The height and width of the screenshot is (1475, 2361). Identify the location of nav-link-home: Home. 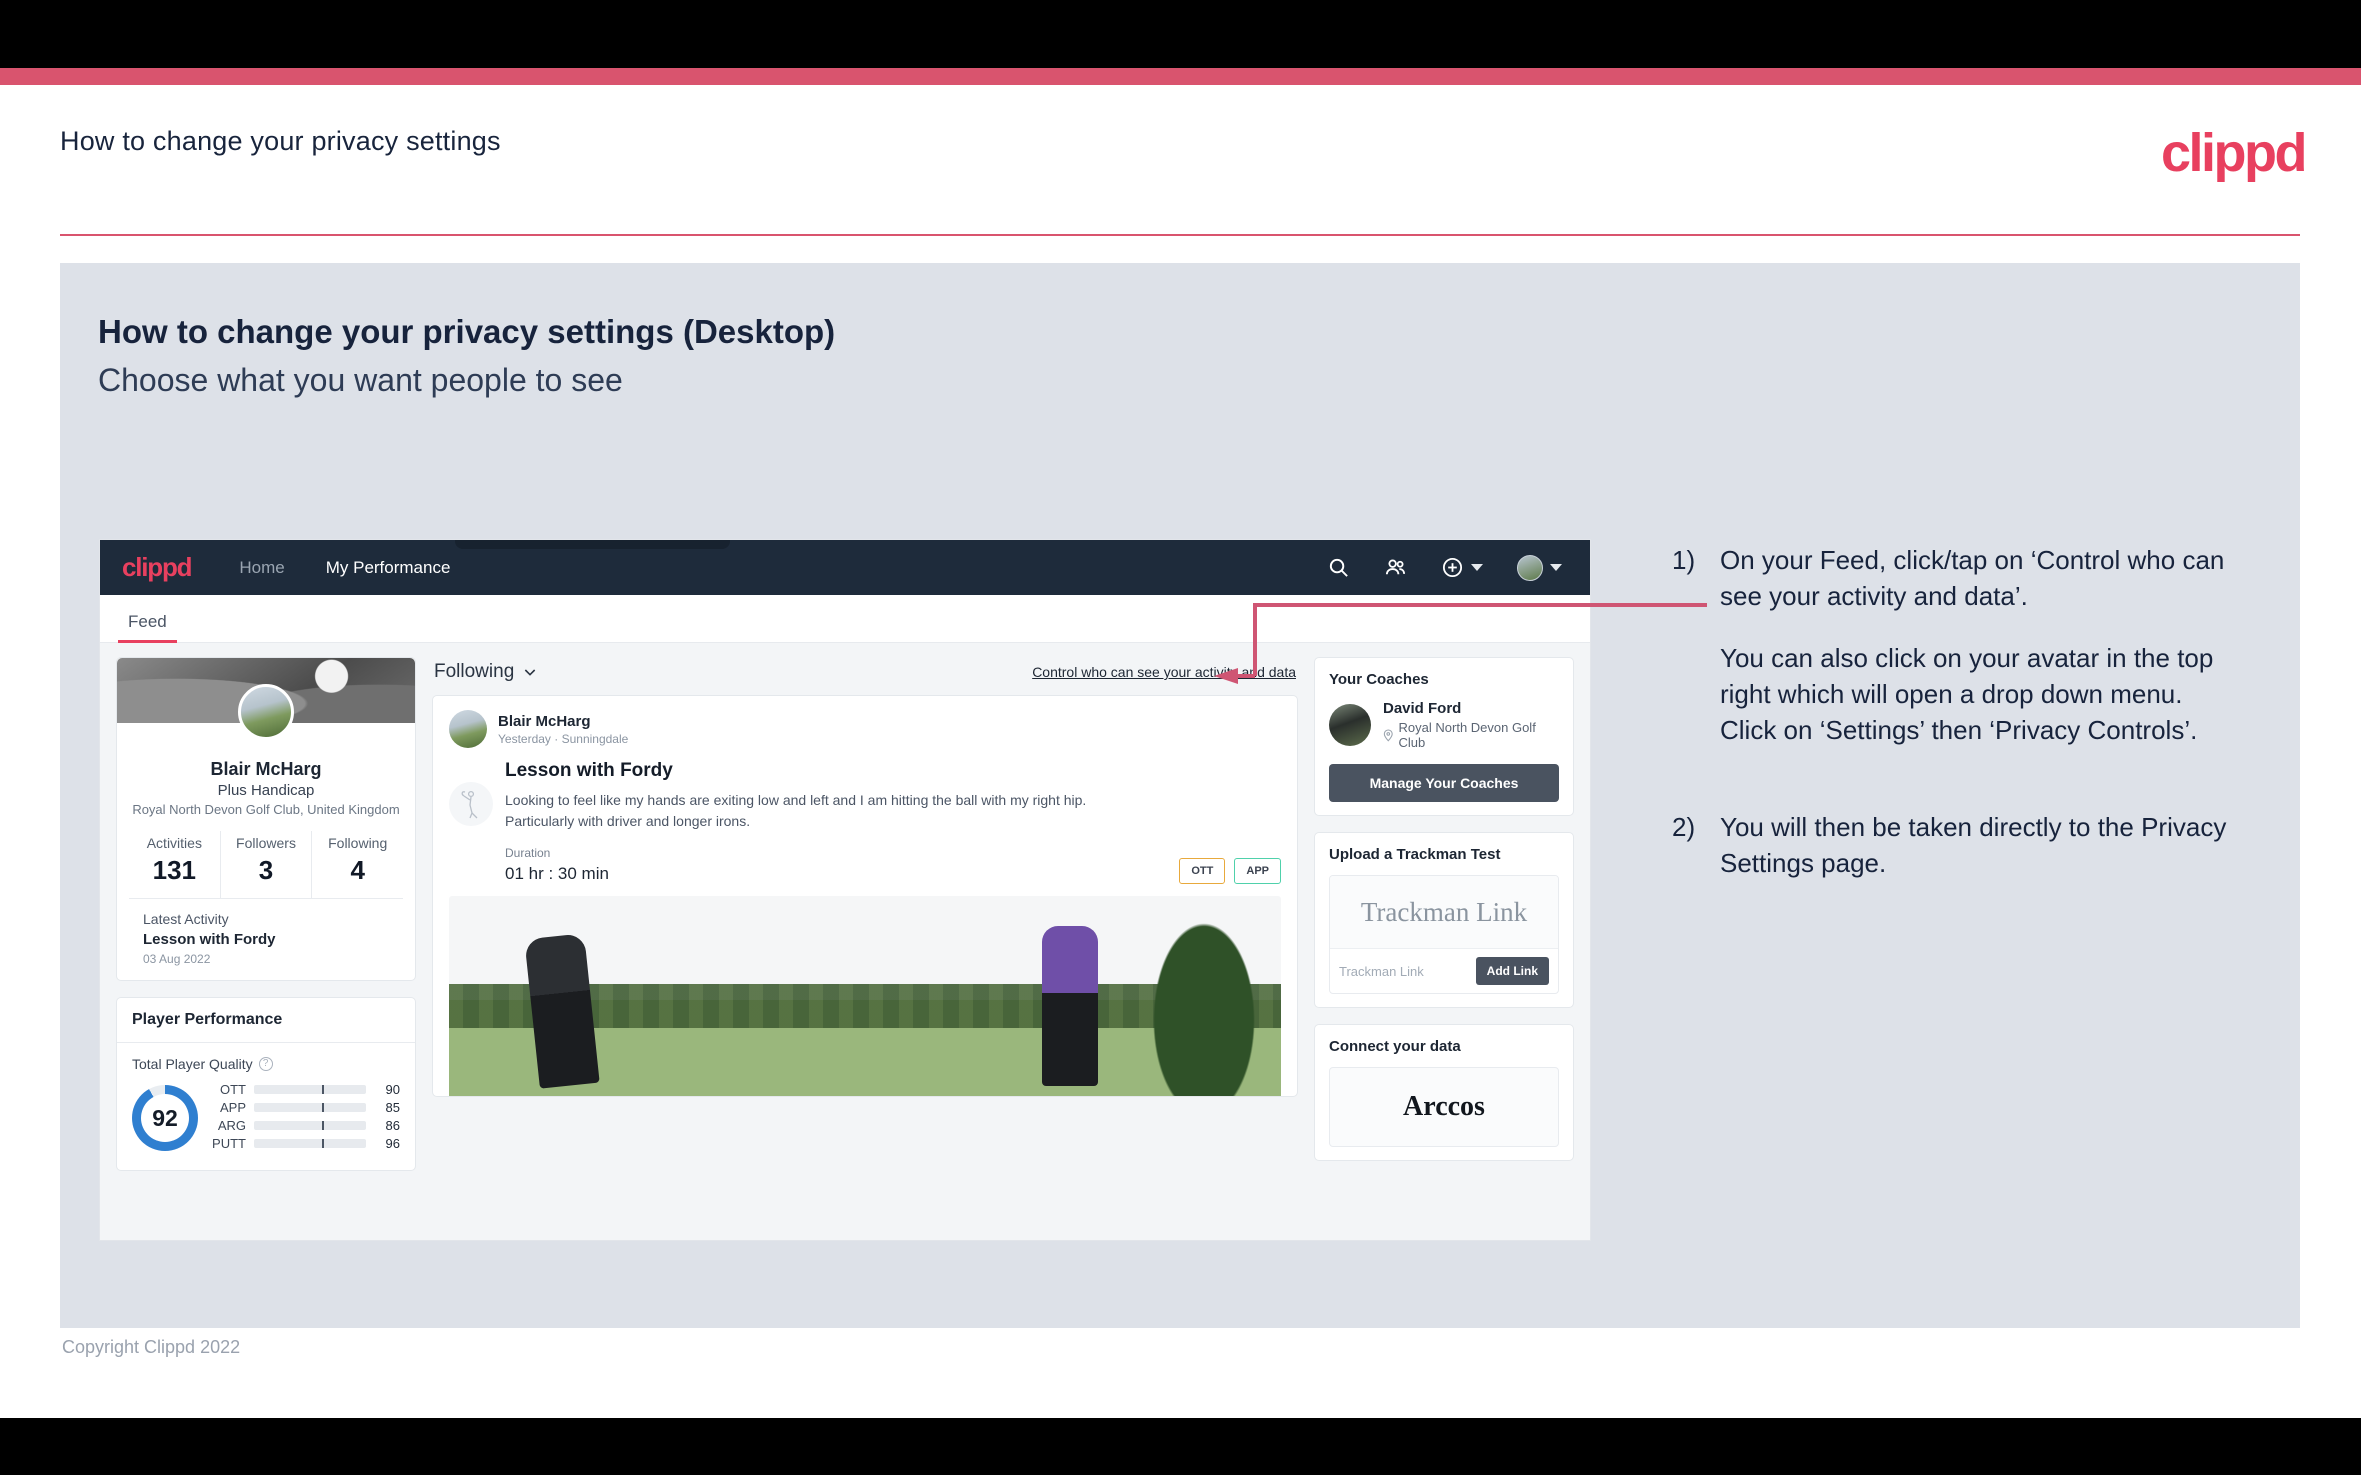
(261, 568).